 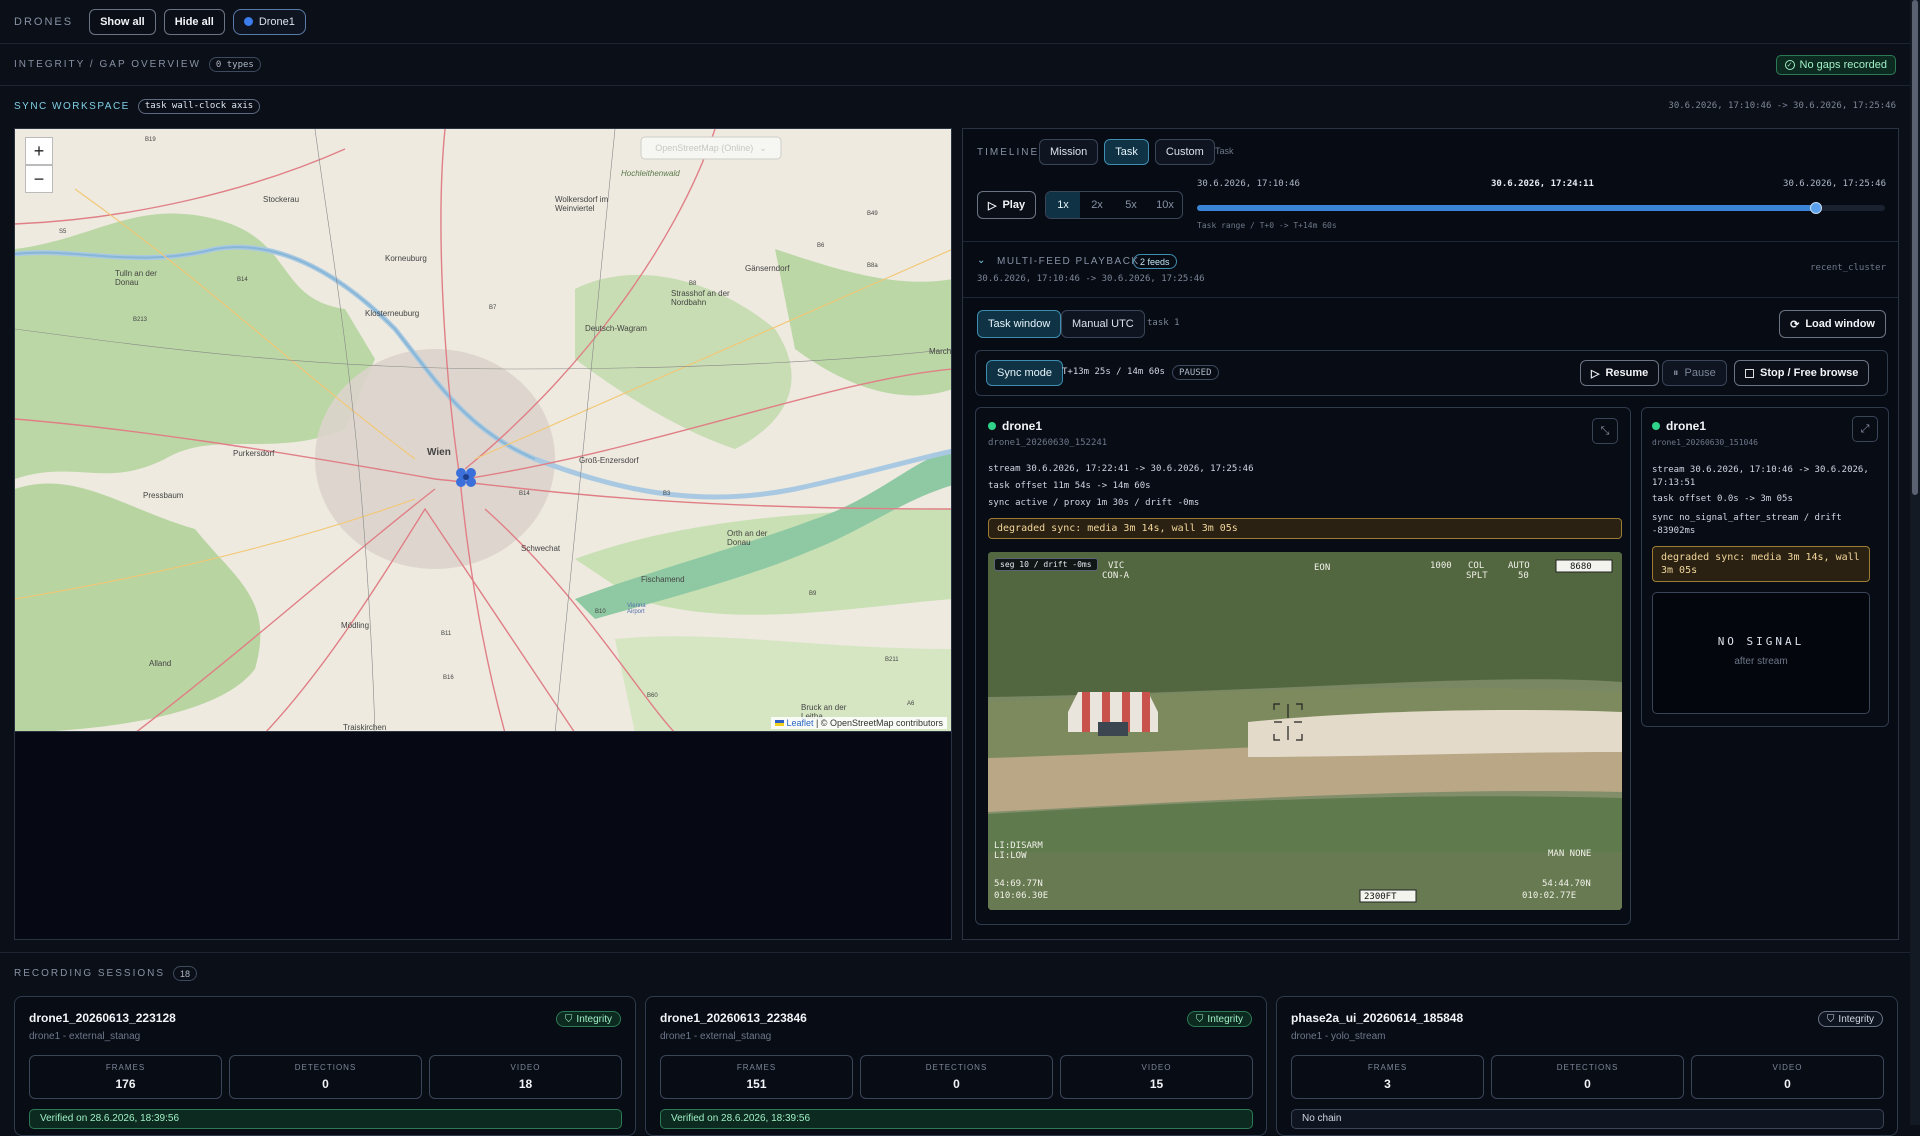 I want to click on speed-1x: 1x, so click(x=1063, y=205).